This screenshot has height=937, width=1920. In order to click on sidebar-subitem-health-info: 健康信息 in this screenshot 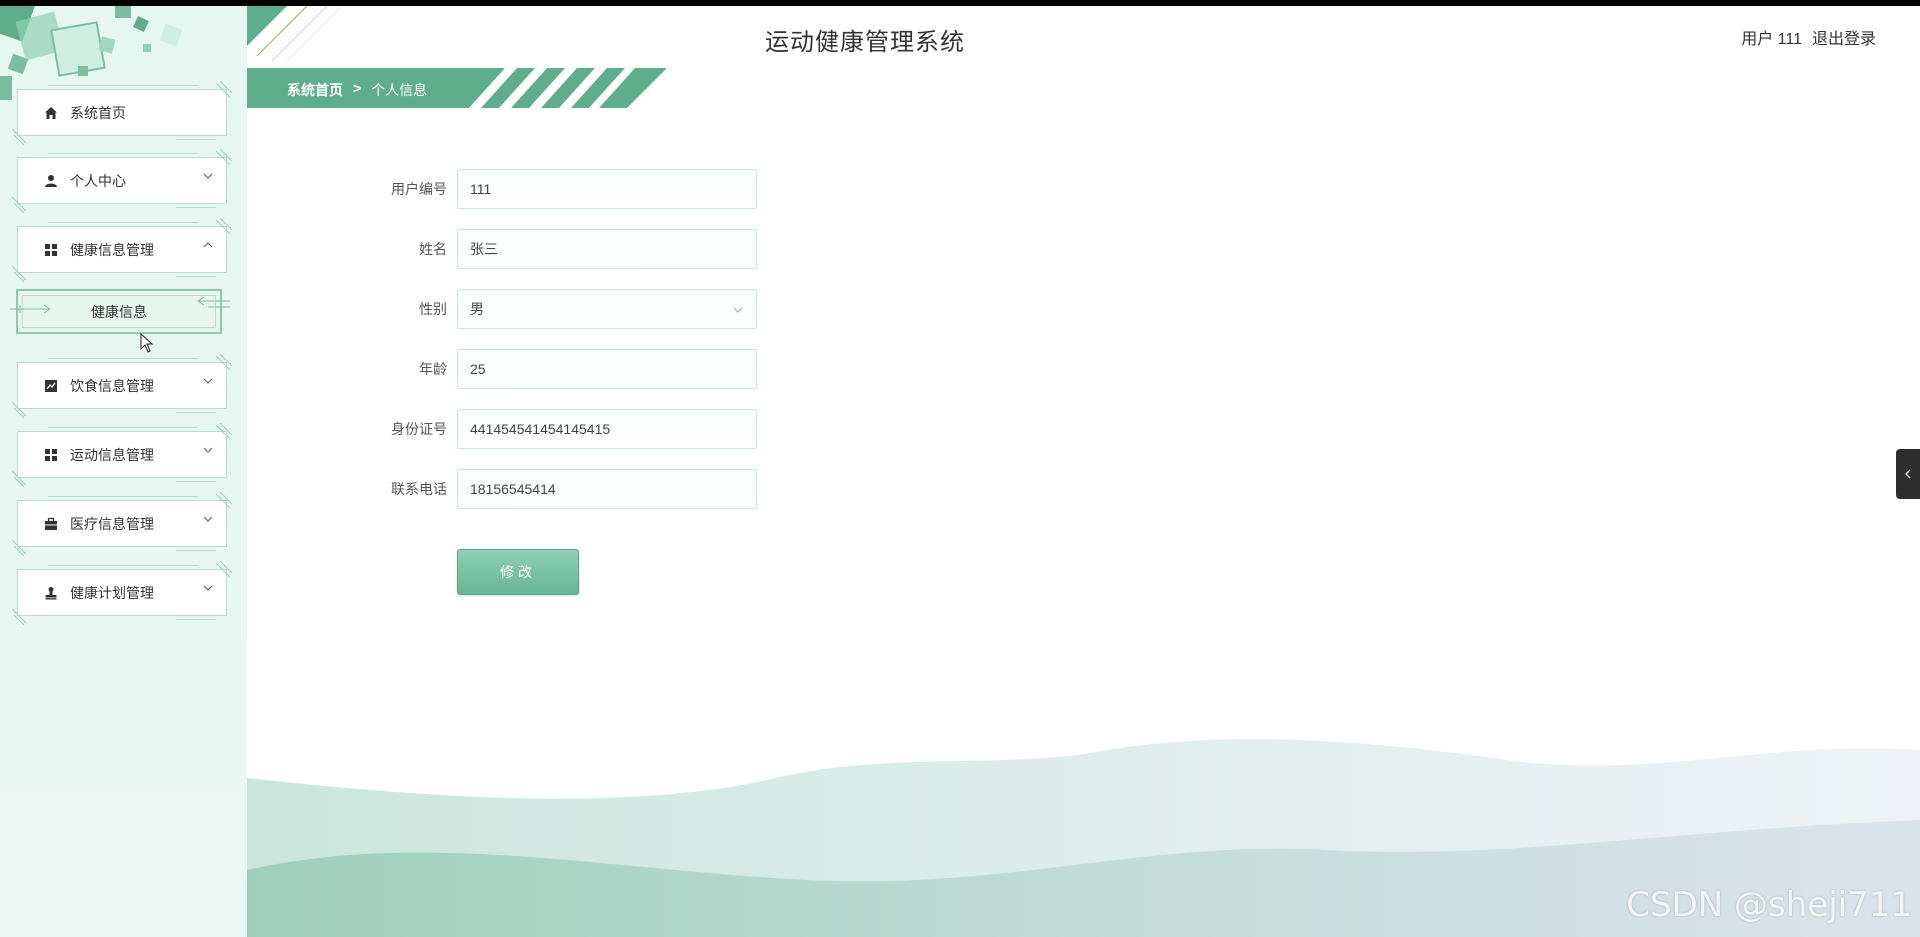, I will do `click(120, 311)`.